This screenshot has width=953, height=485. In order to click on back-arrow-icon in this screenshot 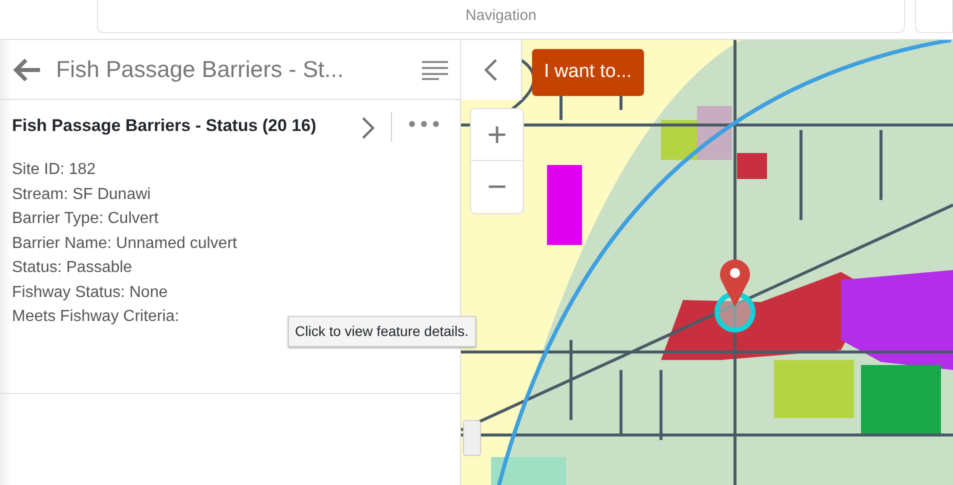, I will do `click(27, 69)`.